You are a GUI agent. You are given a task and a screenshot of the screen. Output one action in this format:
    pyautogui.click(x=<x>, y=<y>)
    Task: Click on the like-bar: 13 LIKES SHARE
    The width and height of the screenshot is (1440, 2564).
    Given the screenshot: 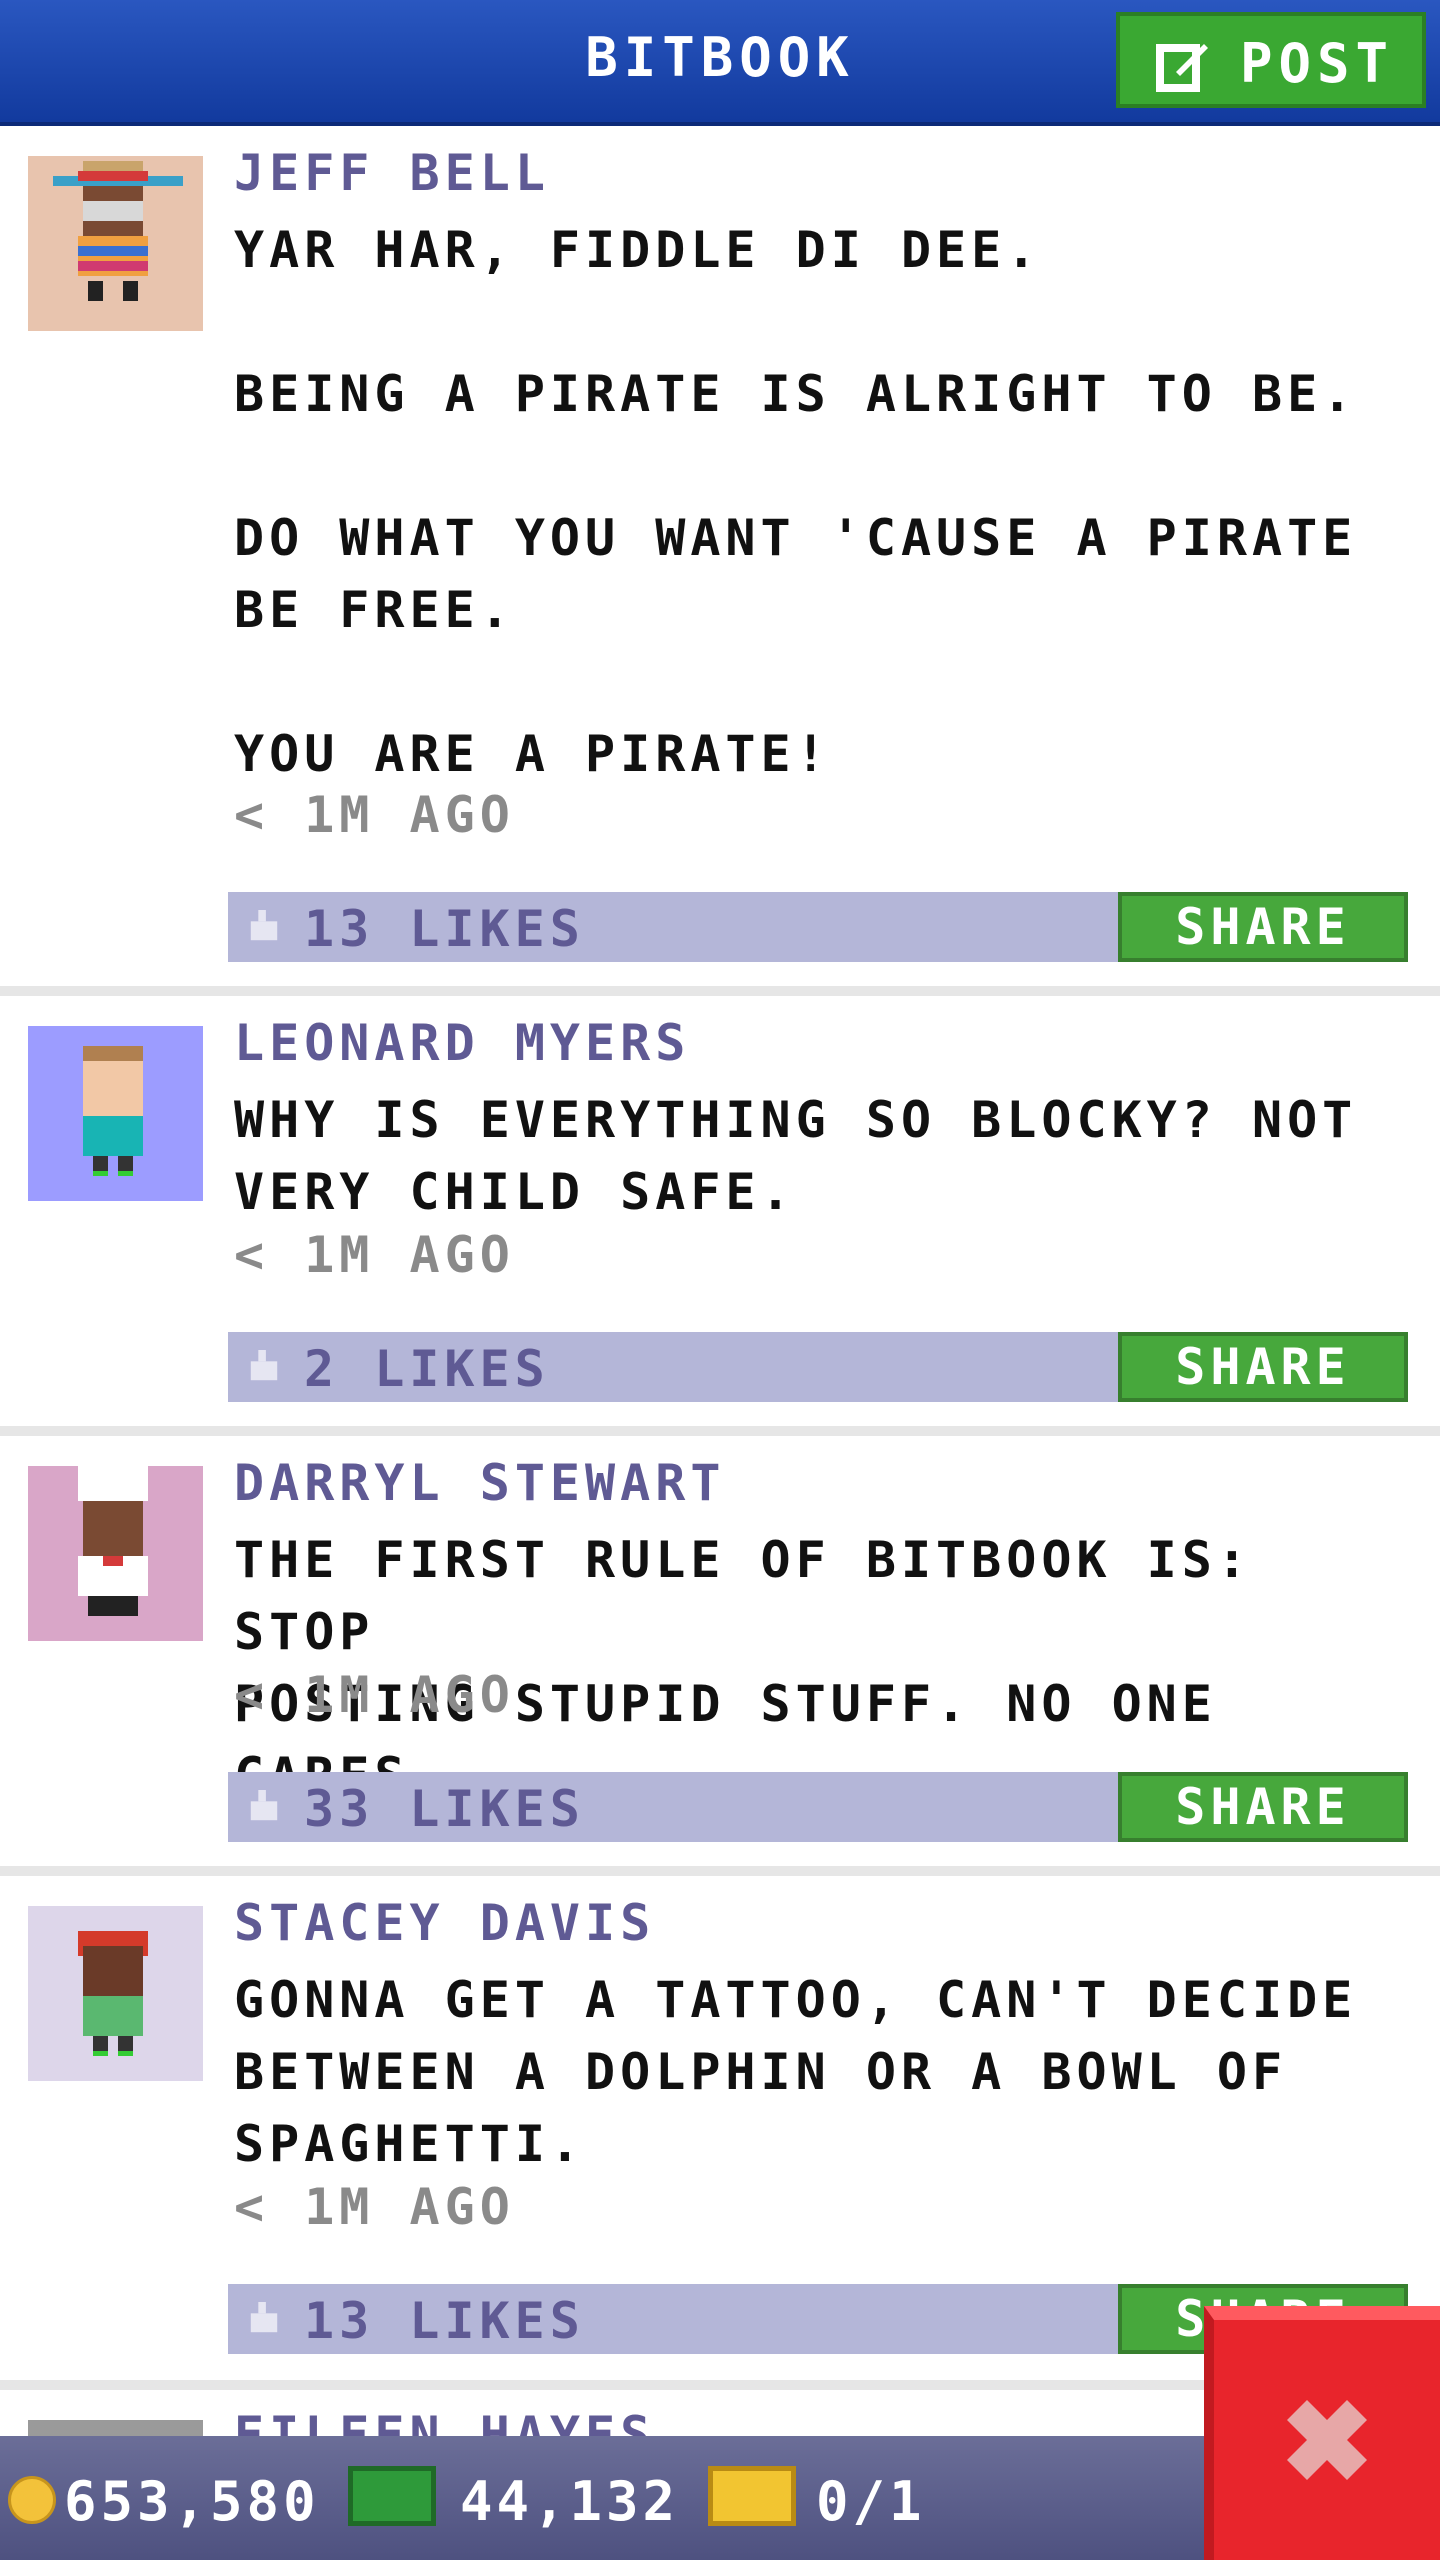 What is the action you would take?
    pyautogui.click(x=818, y=927)
    